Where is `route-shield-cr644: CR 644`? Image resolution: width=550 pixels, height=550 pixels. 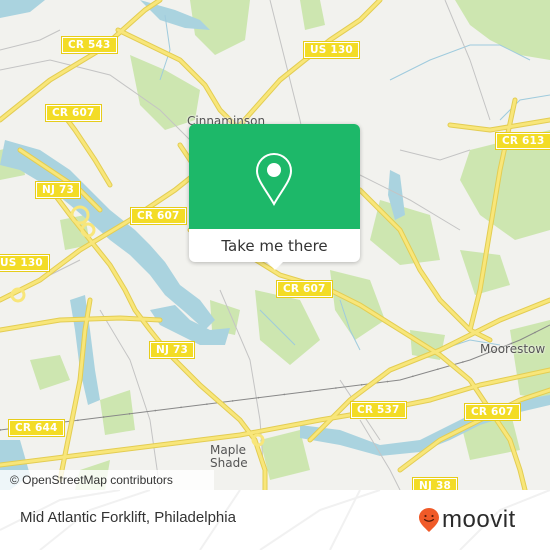
route-shield-cr644: CR 644 is located at coordinates (36, 428).